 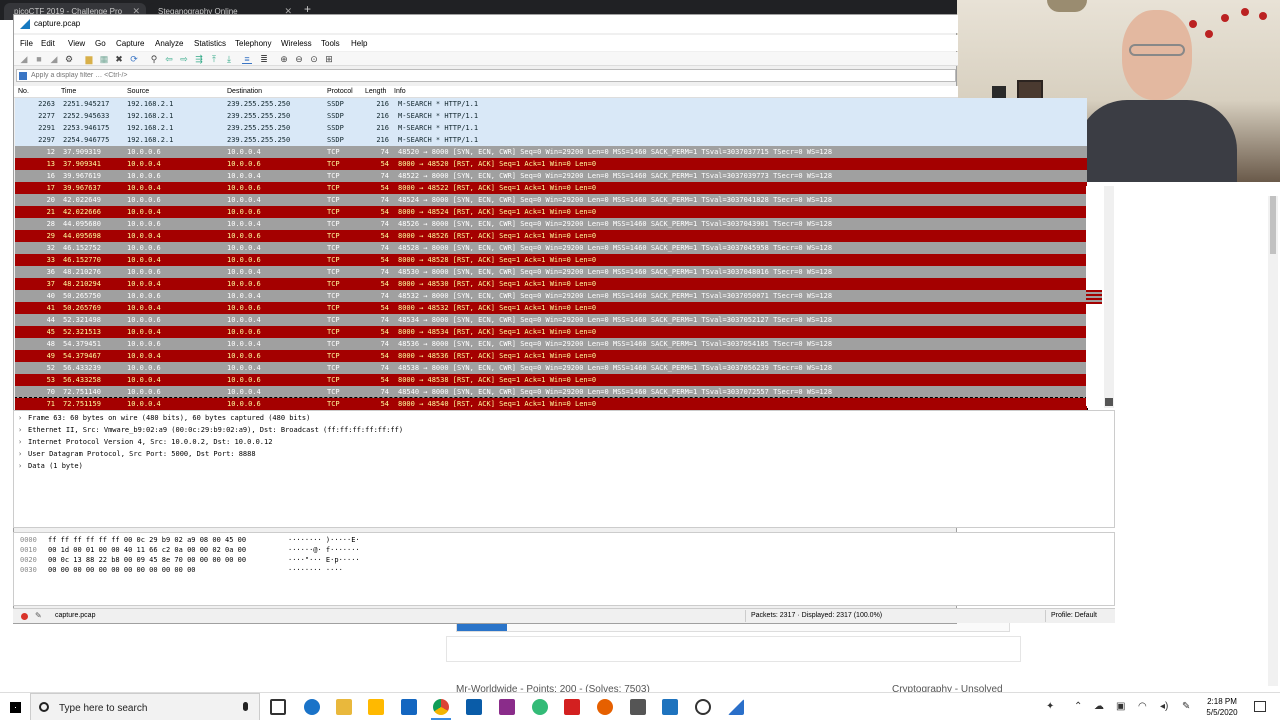 I want to click on menu-help: Help, so click(x=359, y=43).